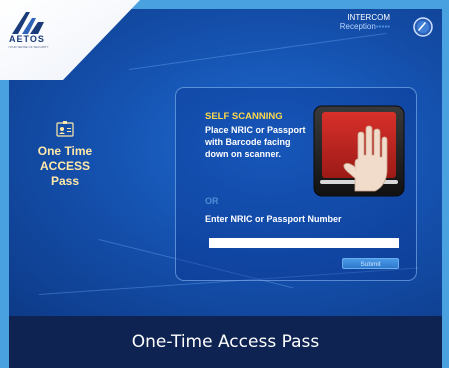 The width and height of the screenshot is (449, 368). What do you see at coordinates (357, 26) in the screenshot?
I see `intercom-sub: Reception` at bounding box center [357, 26].